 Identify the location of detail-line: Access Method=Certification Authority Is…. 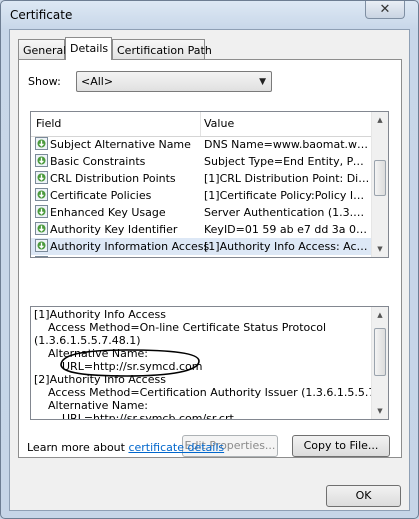
(218, 392).